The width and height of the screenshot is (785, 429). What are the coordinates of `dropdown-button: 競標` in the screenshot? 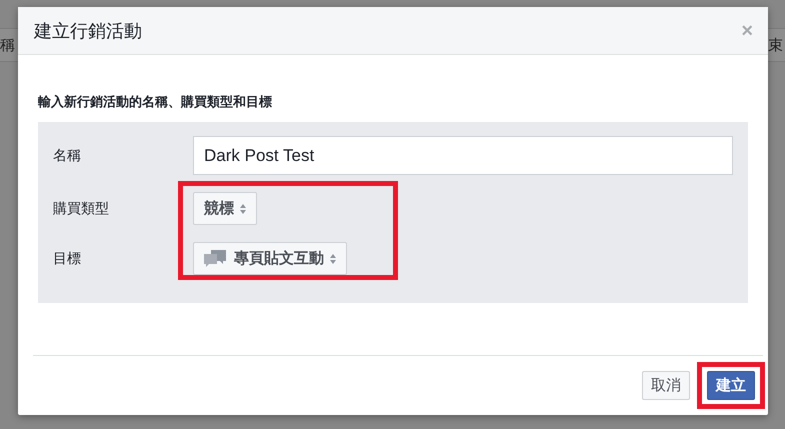 It's located at (225, 208).